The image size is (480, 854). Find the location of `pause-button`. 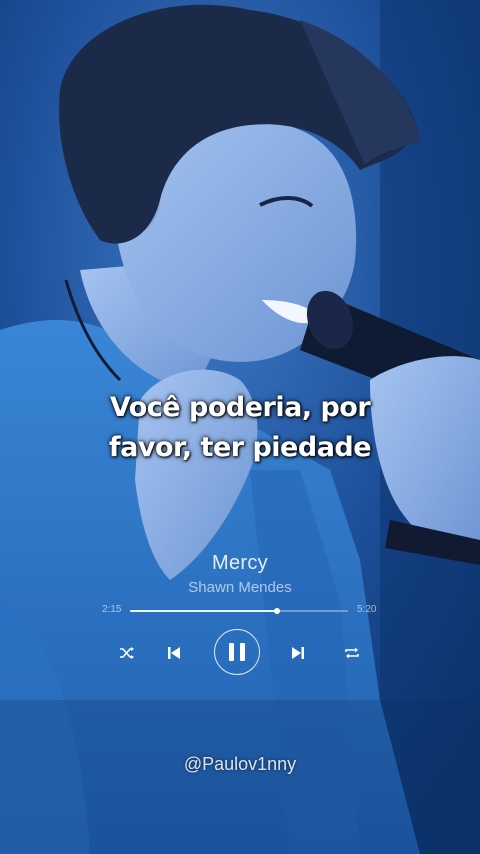

pause-button is located at coordinates (237, 652).